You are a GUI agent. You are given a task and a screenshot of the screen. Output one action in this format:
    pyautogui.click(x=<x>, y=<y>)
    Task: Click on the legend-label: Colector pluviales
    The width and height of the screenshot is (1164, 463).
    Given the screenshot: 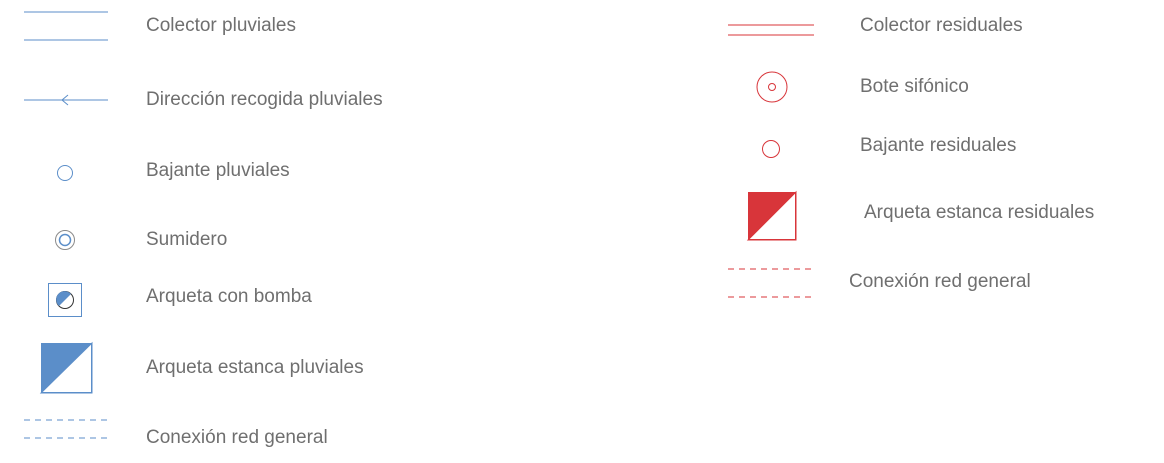 What is the action you would take?
    pyautogui.click(x=221, y=25)
    